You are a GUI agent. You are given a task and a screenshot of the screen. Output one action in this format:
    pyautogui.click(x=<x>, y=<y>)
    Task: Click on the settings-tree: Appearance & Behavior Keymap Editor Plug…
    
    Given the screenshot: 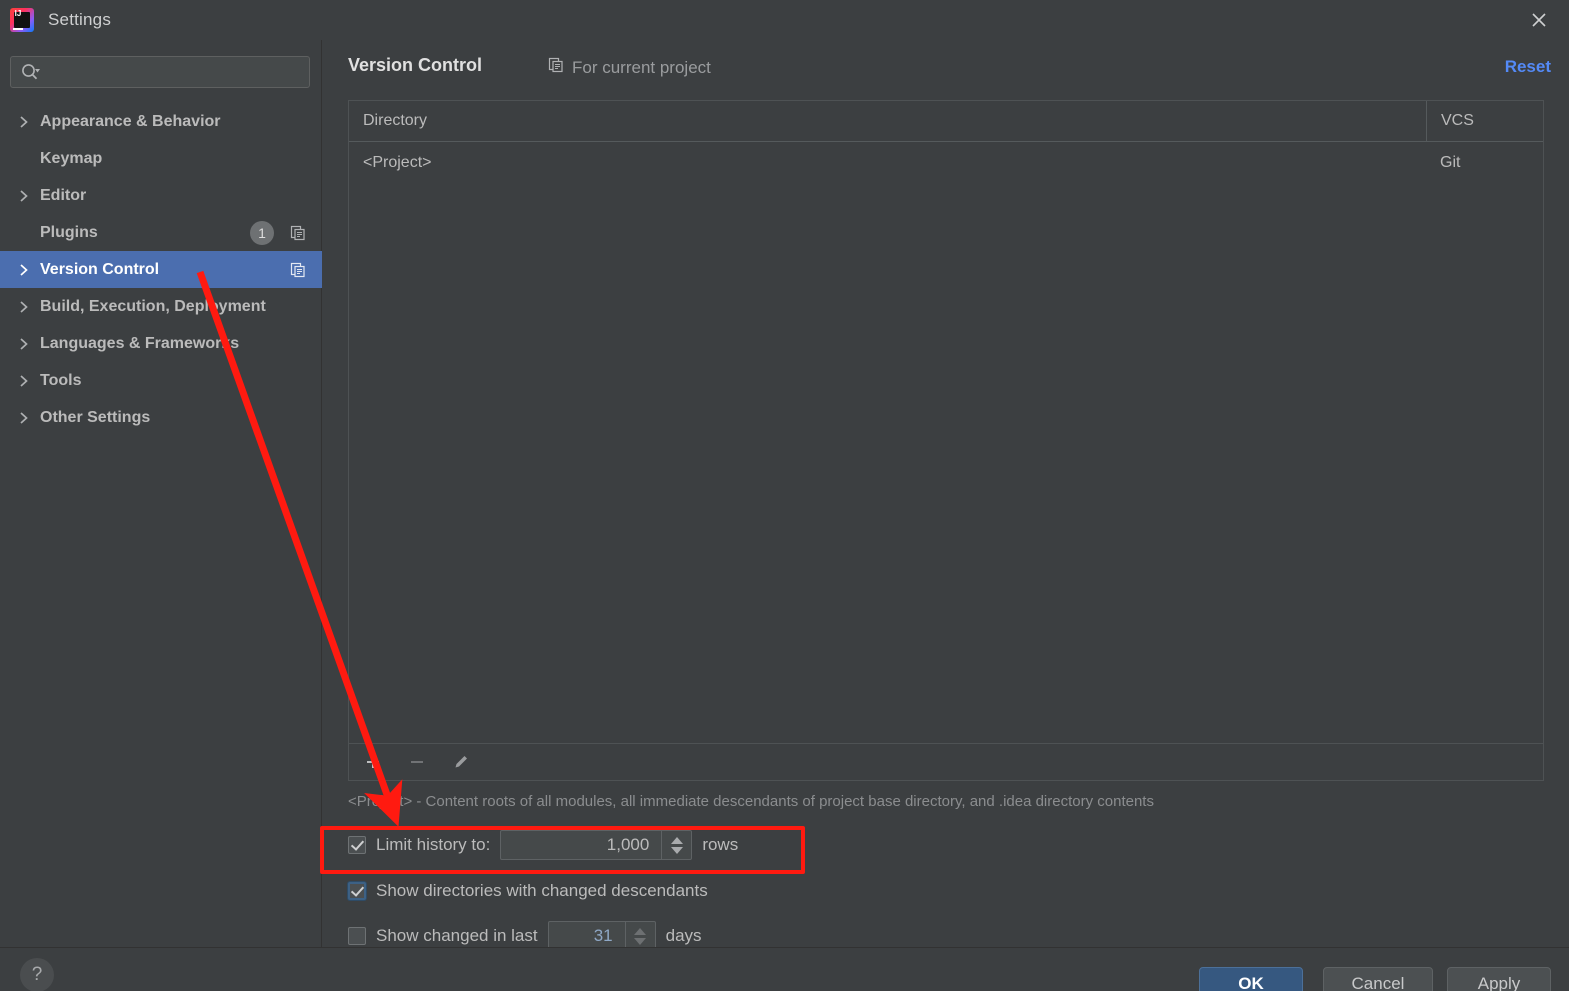 What is the action you would take?
    pyautogui.click(x=161, y=269)
    